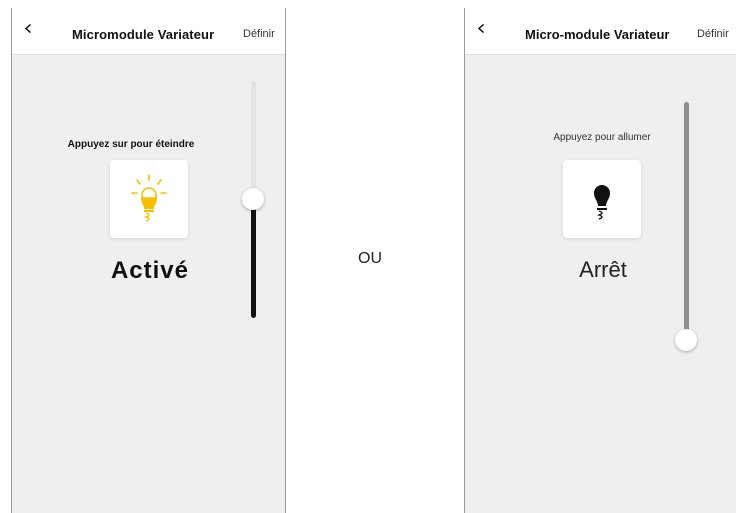 This screenshot has width=736, height=513. What do you see at coordinates (602, 202) in the screenshot?
I see `bulb-off-icon` at bounding box center [602, 202].